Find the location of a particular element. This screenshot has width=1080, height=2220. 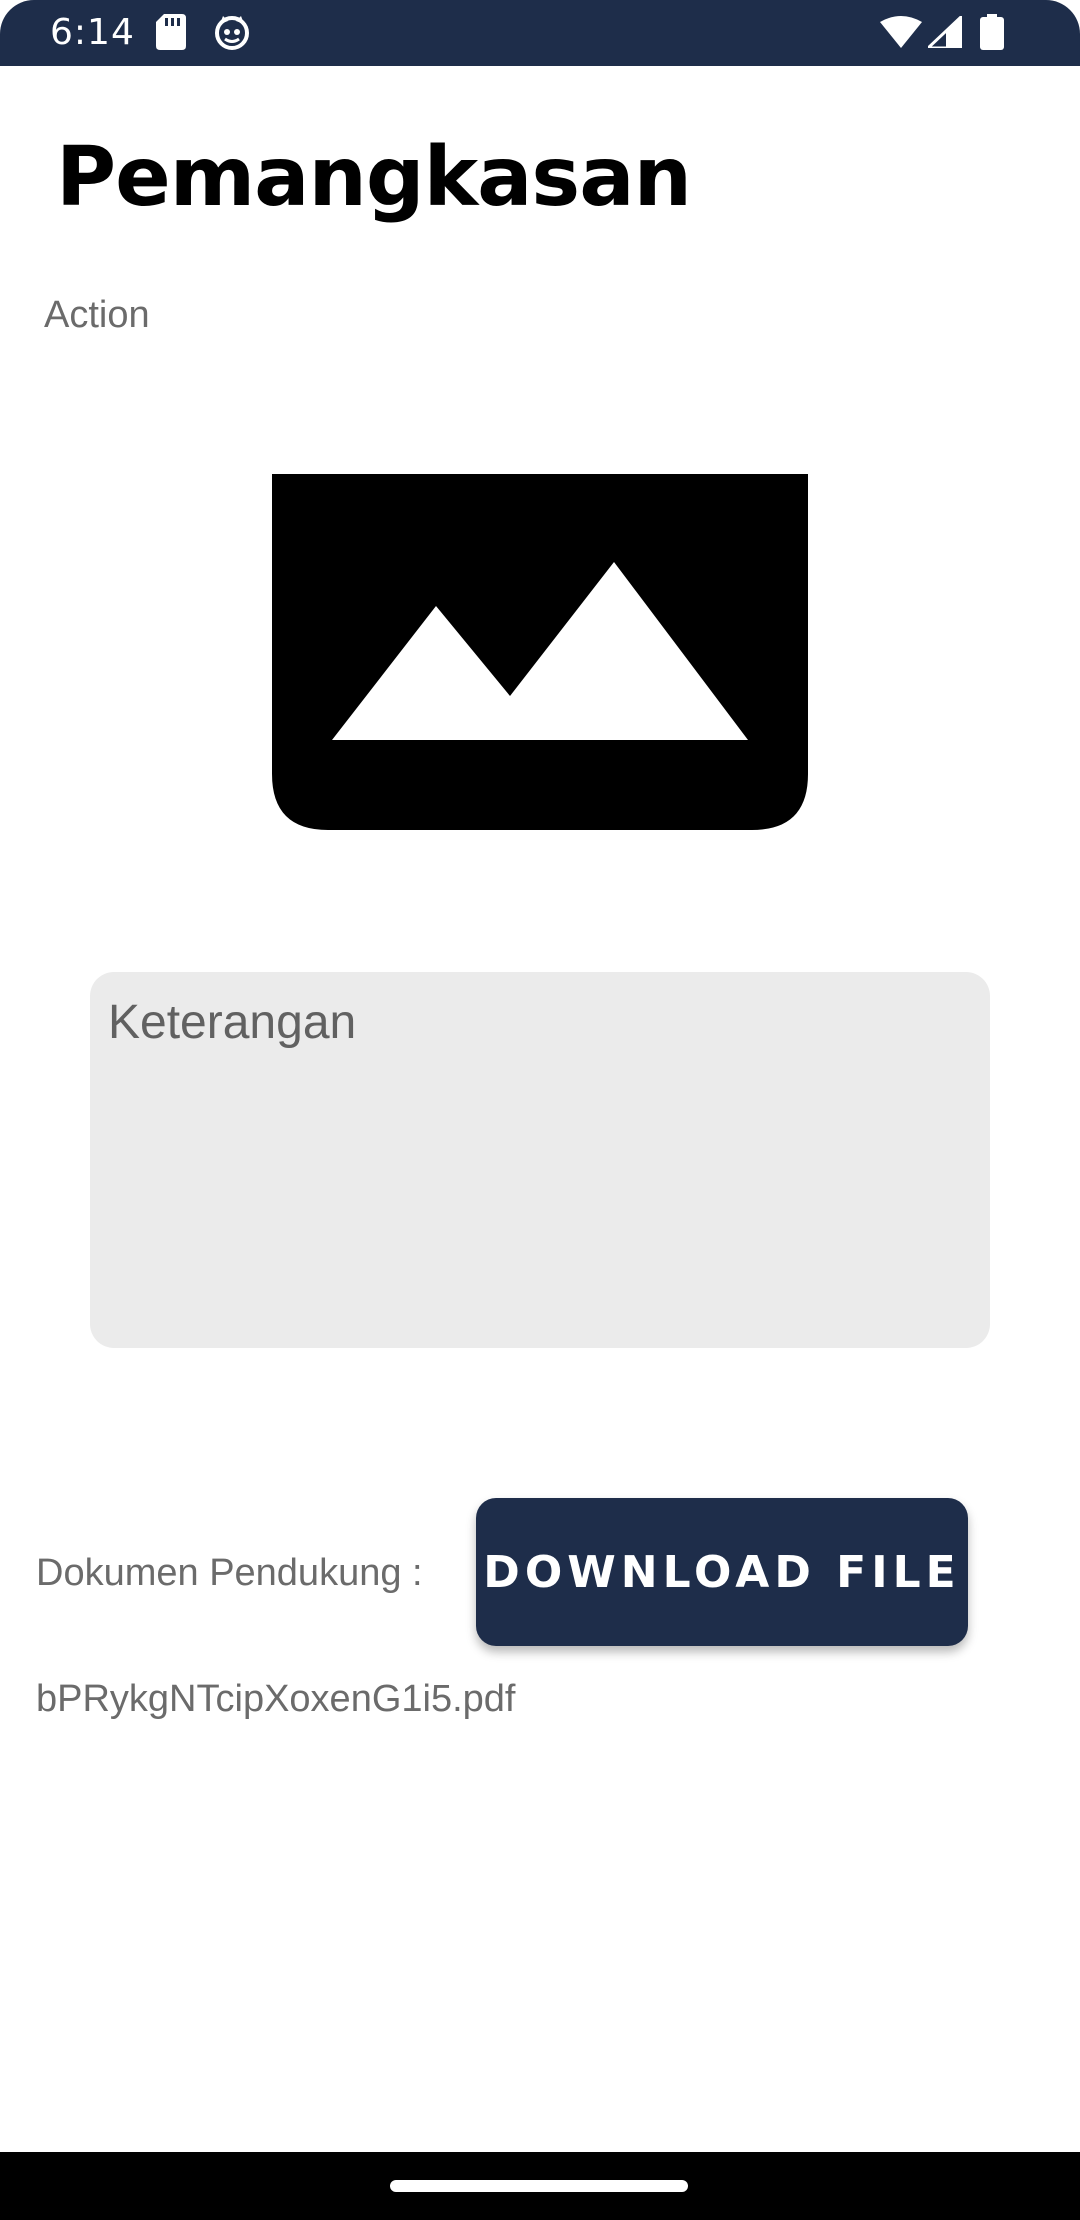

battery-icon is located at coordinates (992, 34).